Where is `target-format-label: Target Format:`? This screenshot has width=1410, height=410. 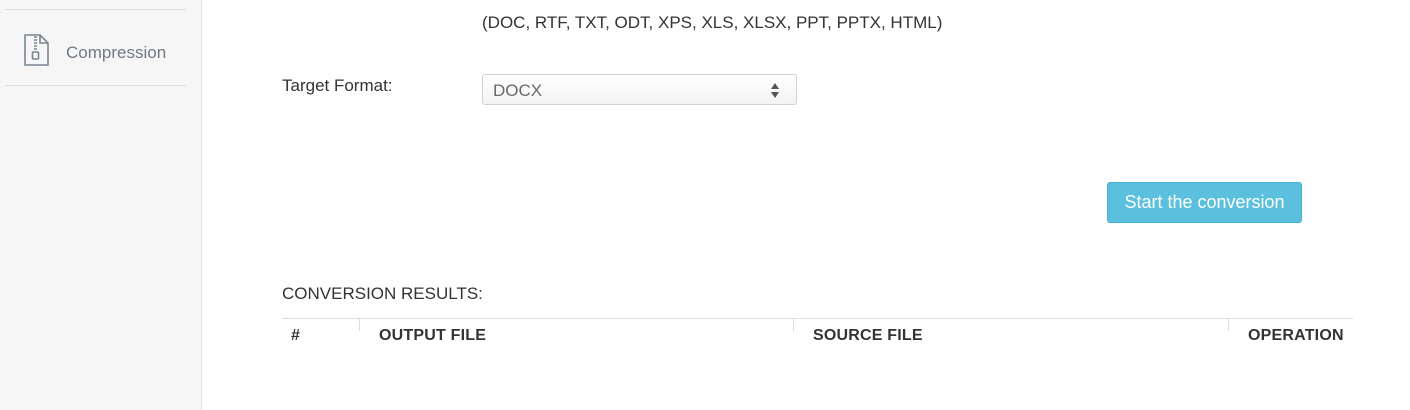
target-format-label: Target Format: is located at coordinates (337, 85).